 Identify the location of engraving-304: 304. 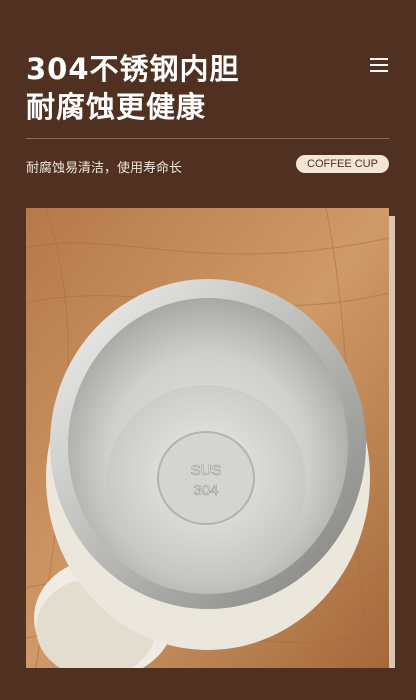
(205, 490).